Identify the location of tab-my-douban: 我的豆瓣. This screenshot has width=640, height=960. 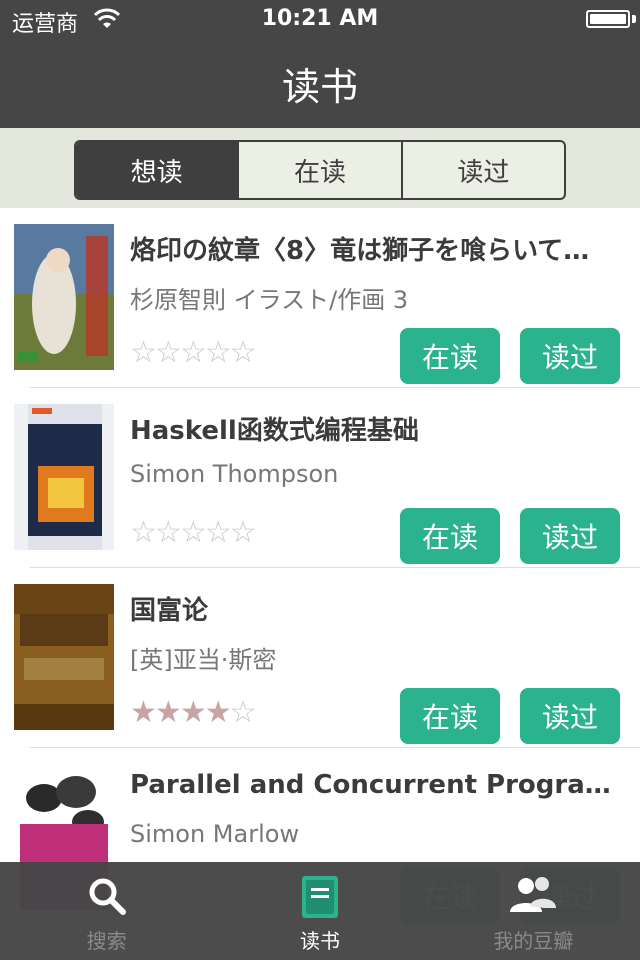
(533, 911).